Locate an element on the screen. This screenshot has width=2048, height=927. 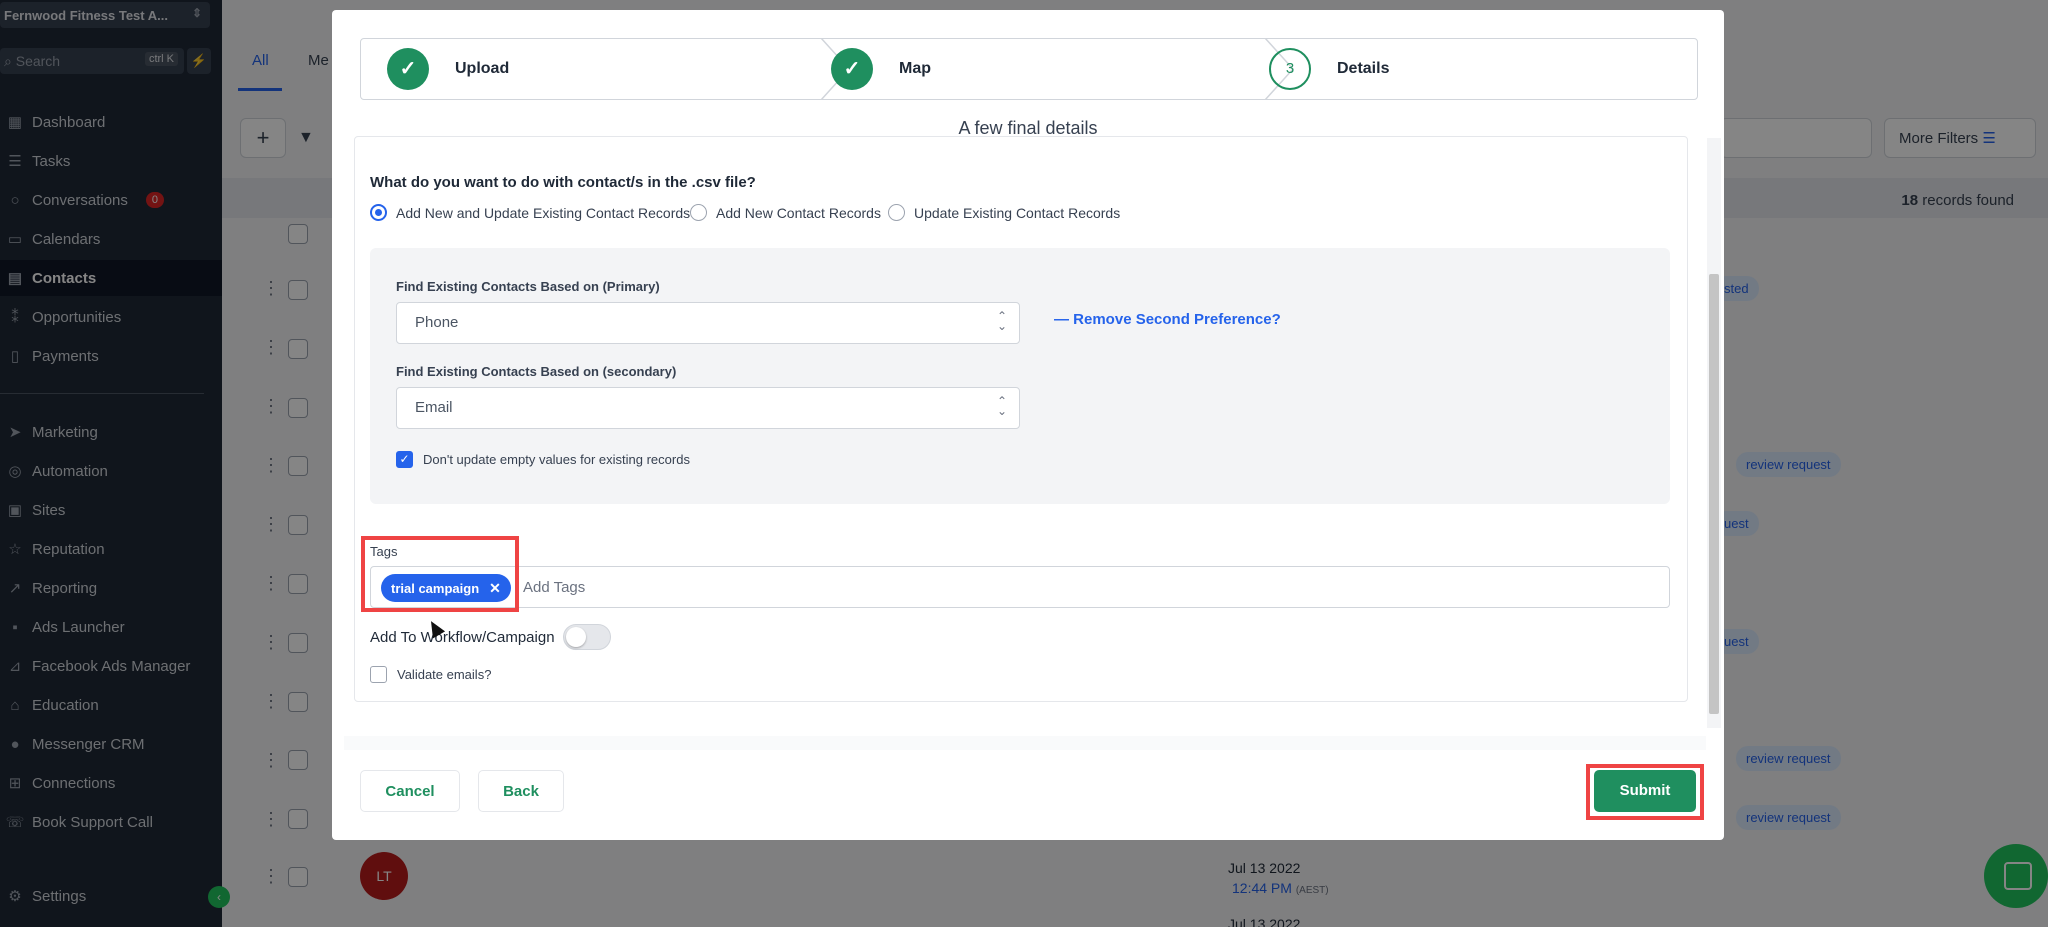
step-map: ✓ Map is located at coordinates (881, 69).